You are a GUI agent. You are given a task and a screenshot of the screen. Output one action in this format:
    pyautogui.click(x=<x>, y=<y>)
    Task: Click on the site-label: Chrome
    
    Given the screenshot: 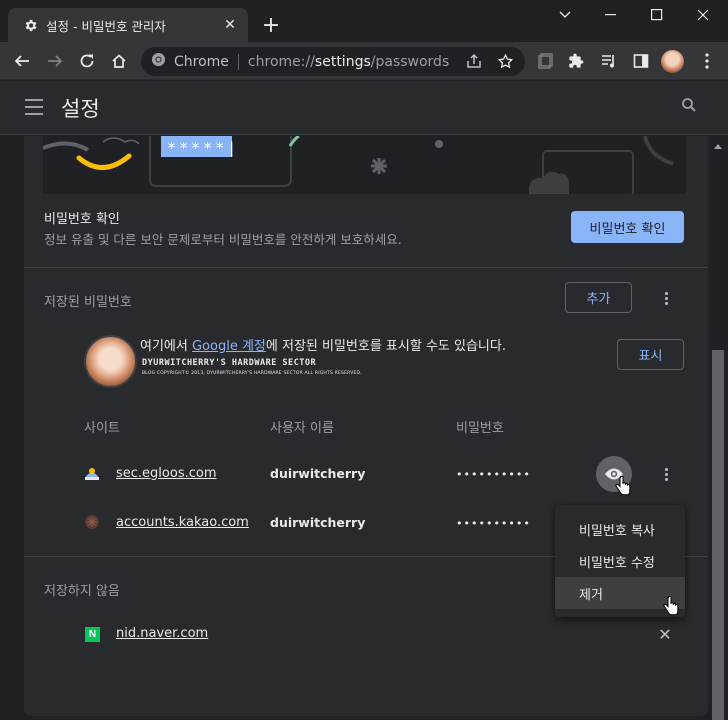 What is the action you would take?
    pyautogui.click(x=201, y=61)
    